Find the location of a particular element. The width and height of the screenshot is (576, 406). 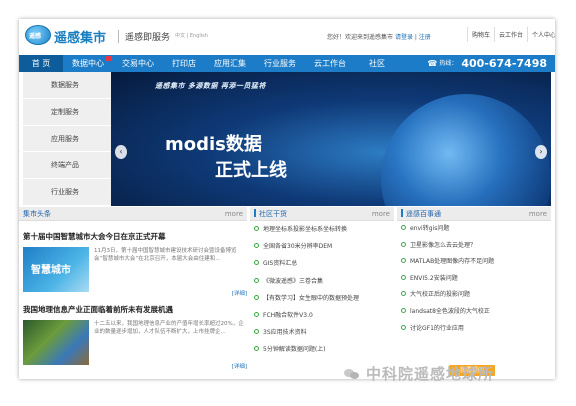

hotline-number: 400-674-7498 is located at coordinates (504, 63).